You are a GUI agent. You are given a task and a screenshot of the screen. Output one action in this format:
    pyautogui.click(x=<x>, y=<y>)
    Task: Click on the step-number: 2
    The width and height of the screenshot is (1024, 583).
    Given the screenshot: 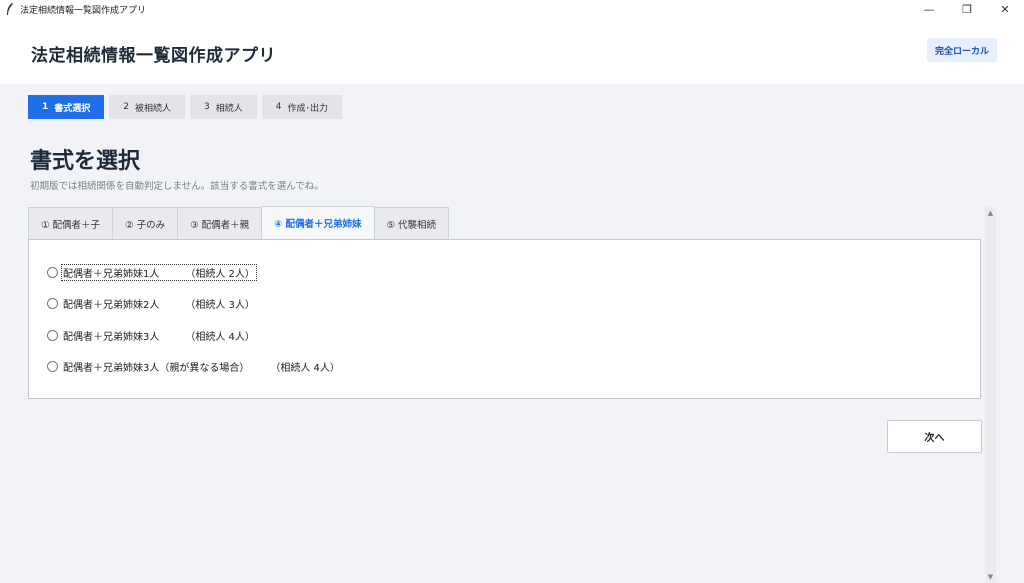 What is the action you would take?
    pyautogui.click(x=126, y=107)
    